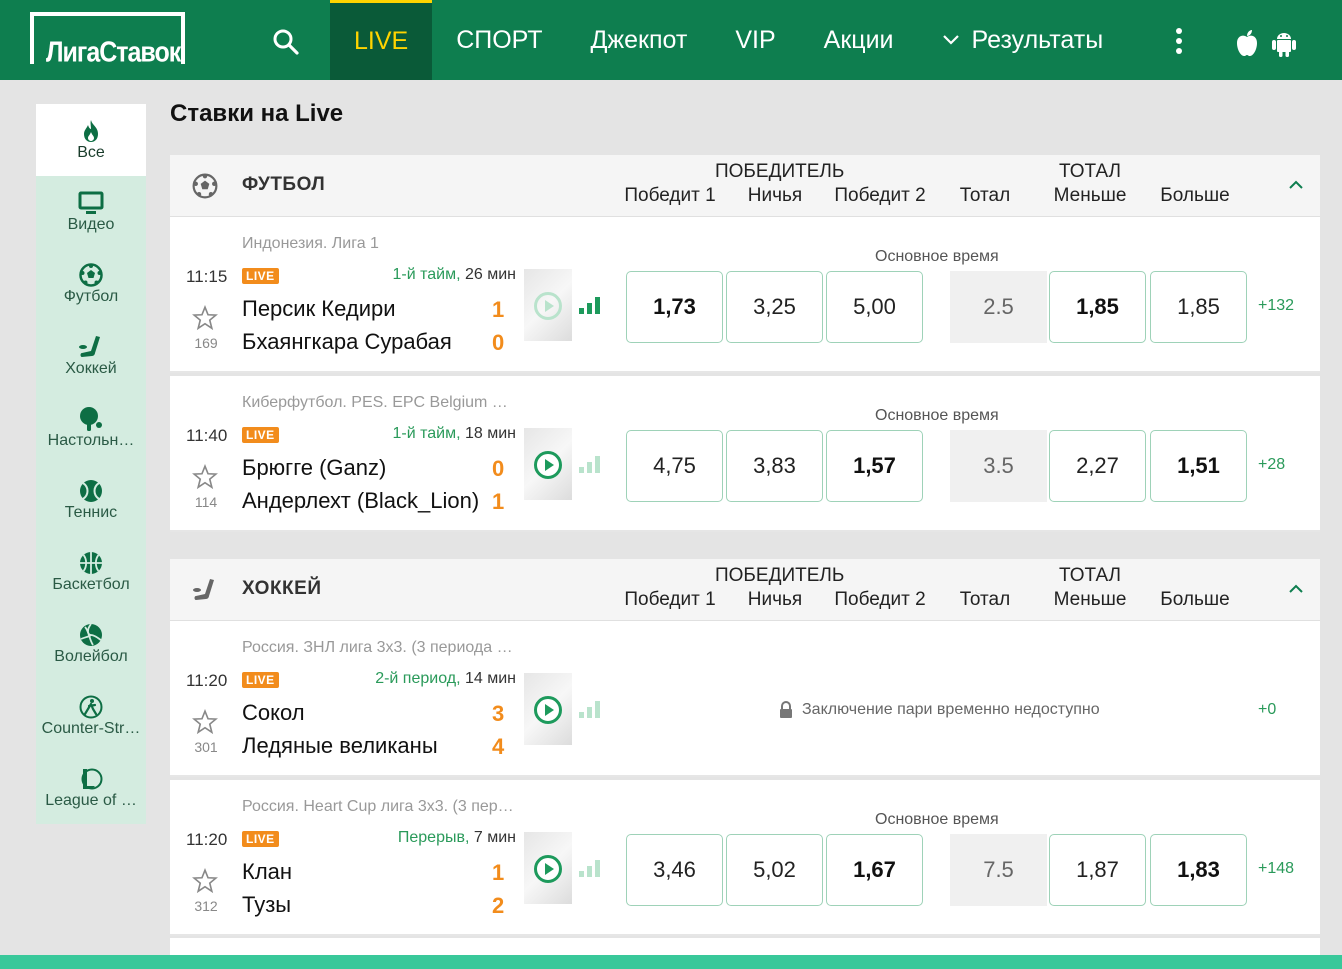 This screenshot has width=1342, height=969. Describe the element at coordinates (774, 307) in the screenshot. I see `odd-draw: 3,25` at that location.